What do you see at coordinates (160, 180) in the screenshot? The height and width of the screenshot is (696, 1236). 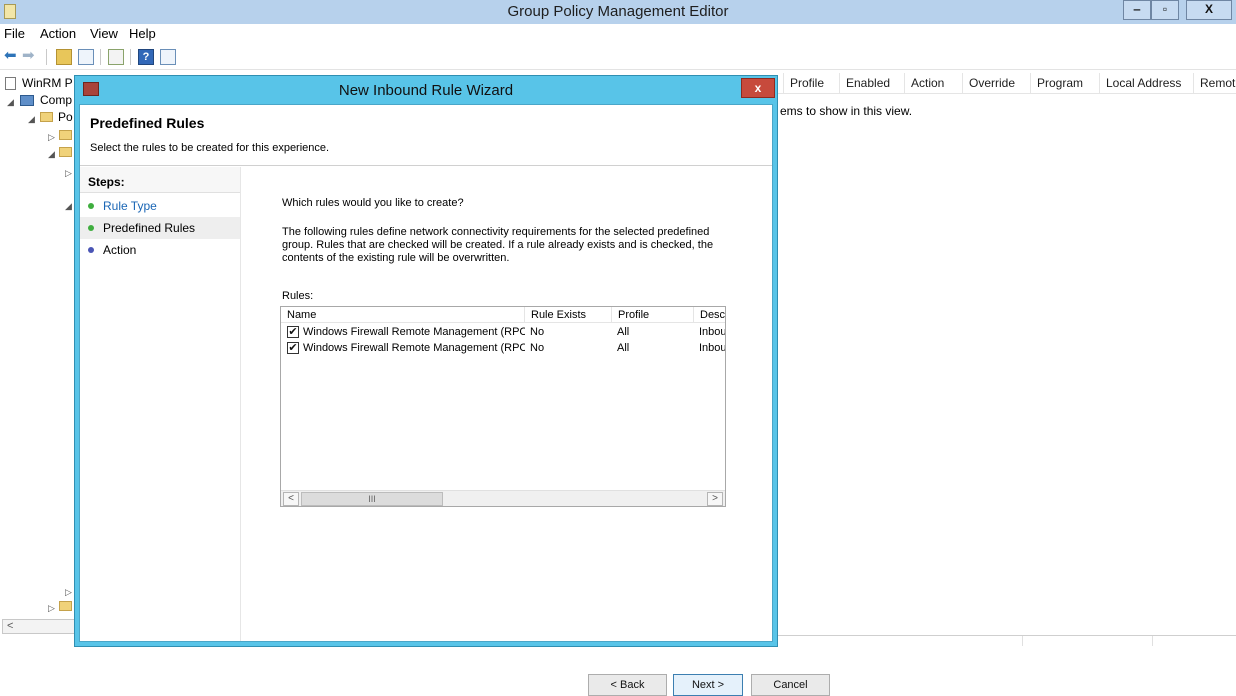 I see `steps-title: Steps:` at bounding box center [160, 180].